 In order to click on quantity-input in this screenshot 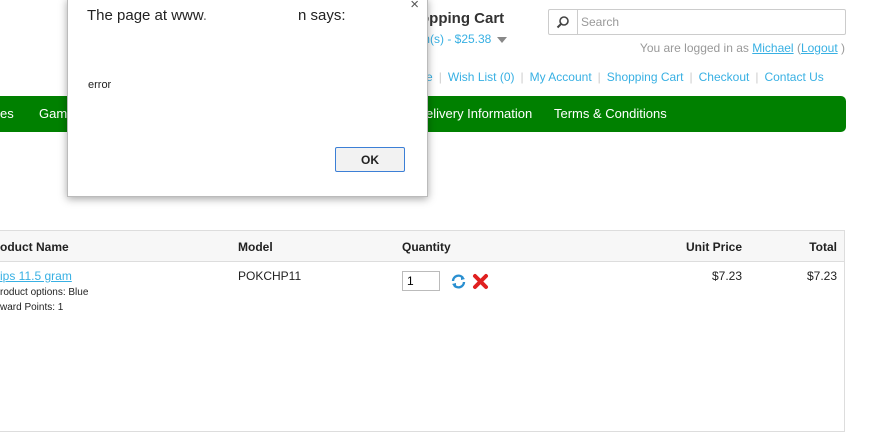, I will do `click(421, 281)`.